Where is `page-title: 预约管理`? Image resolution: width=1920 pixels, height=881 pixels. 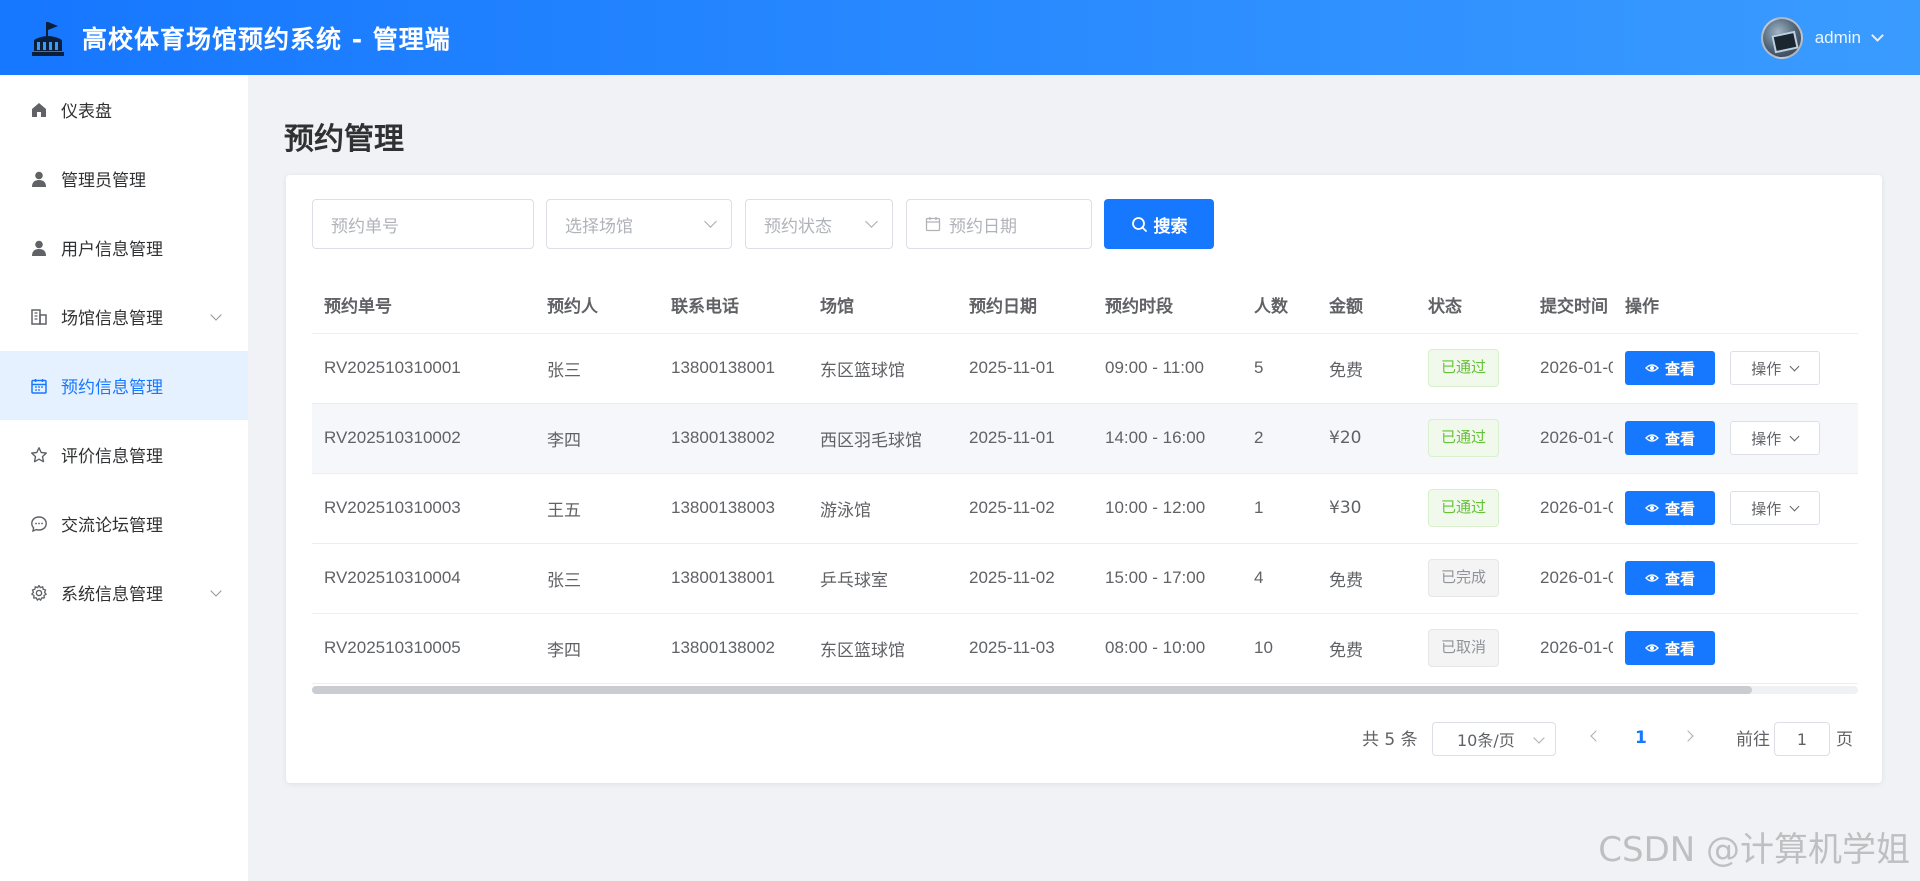
page-title: 预约管理 is located at coordinates (344, 139).